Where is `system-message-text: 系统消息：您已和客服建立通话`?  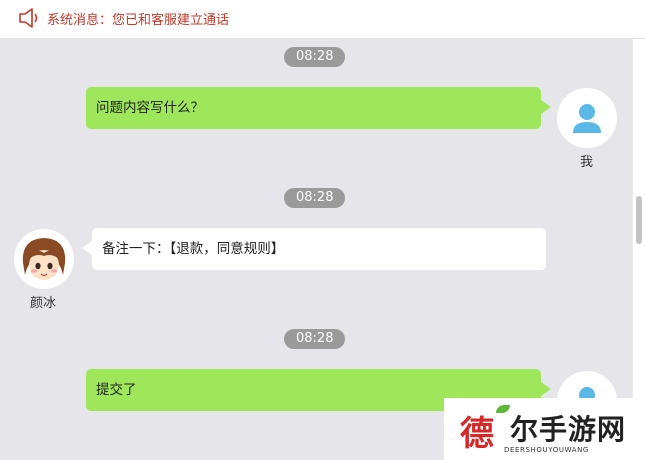
system-message-text: 系统消息：您已和客服建立通话 is located at coordinates (138, 20).